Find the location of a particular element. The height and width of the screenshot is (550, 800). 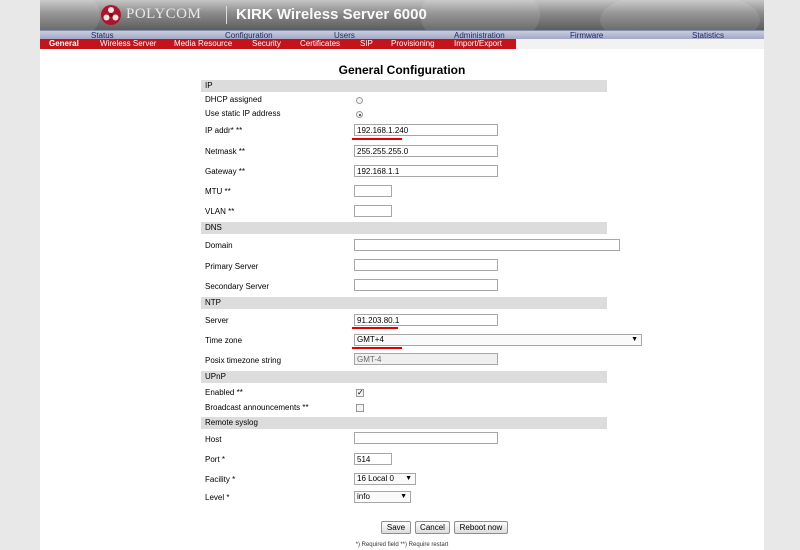

page-title: General Configuration is located at coordinates (402, 70).